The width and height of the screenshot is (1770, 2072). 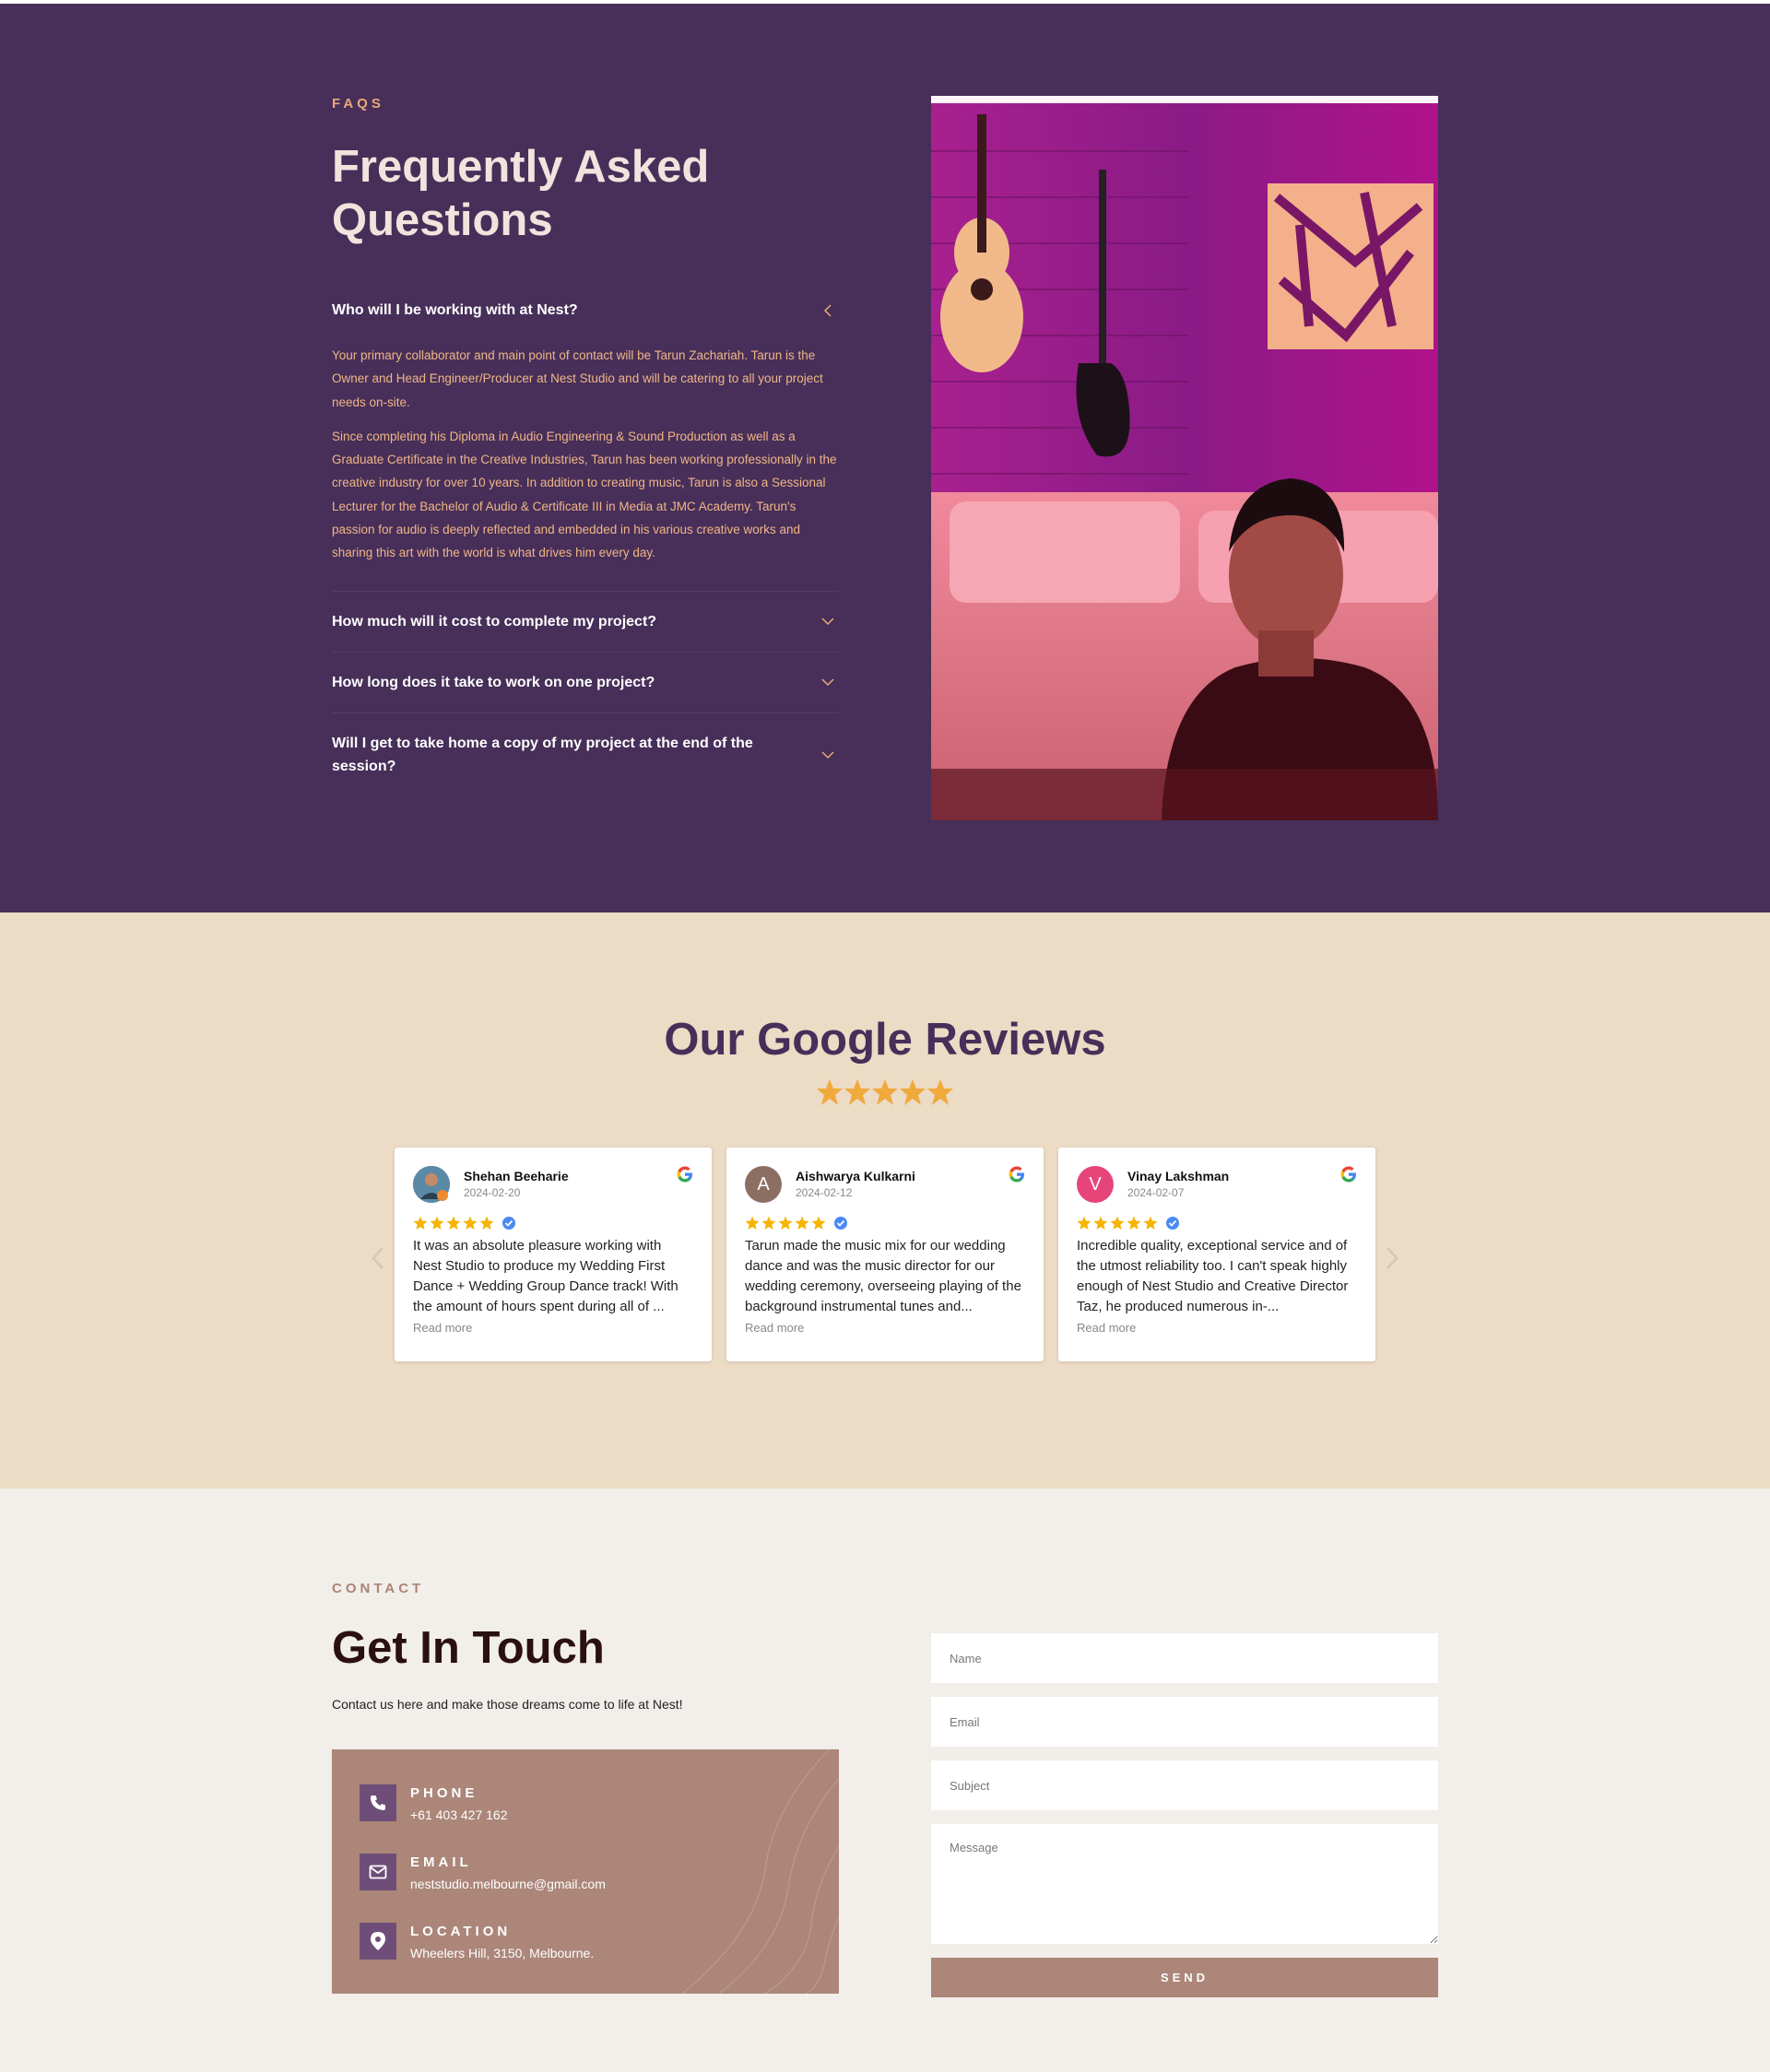 I want to click on overall-rating-stars, so click(x=885, y=1096).